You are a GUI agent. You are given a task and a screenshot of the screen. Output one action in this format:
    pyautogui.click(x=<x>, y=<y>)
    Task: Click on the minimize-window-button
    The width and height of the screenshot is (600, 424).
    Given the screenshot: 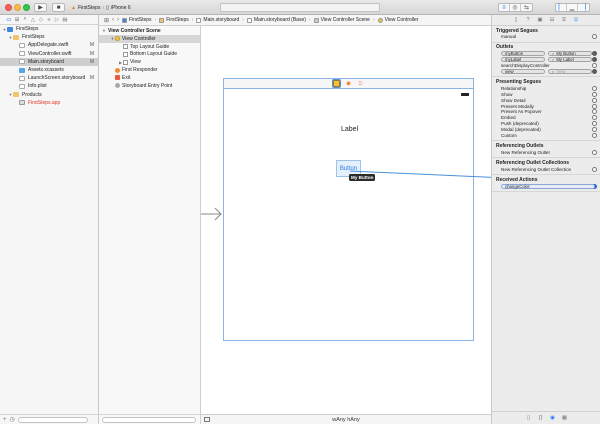 What is the action you would take?
    pyautogui.click(x=17, y=7)
    